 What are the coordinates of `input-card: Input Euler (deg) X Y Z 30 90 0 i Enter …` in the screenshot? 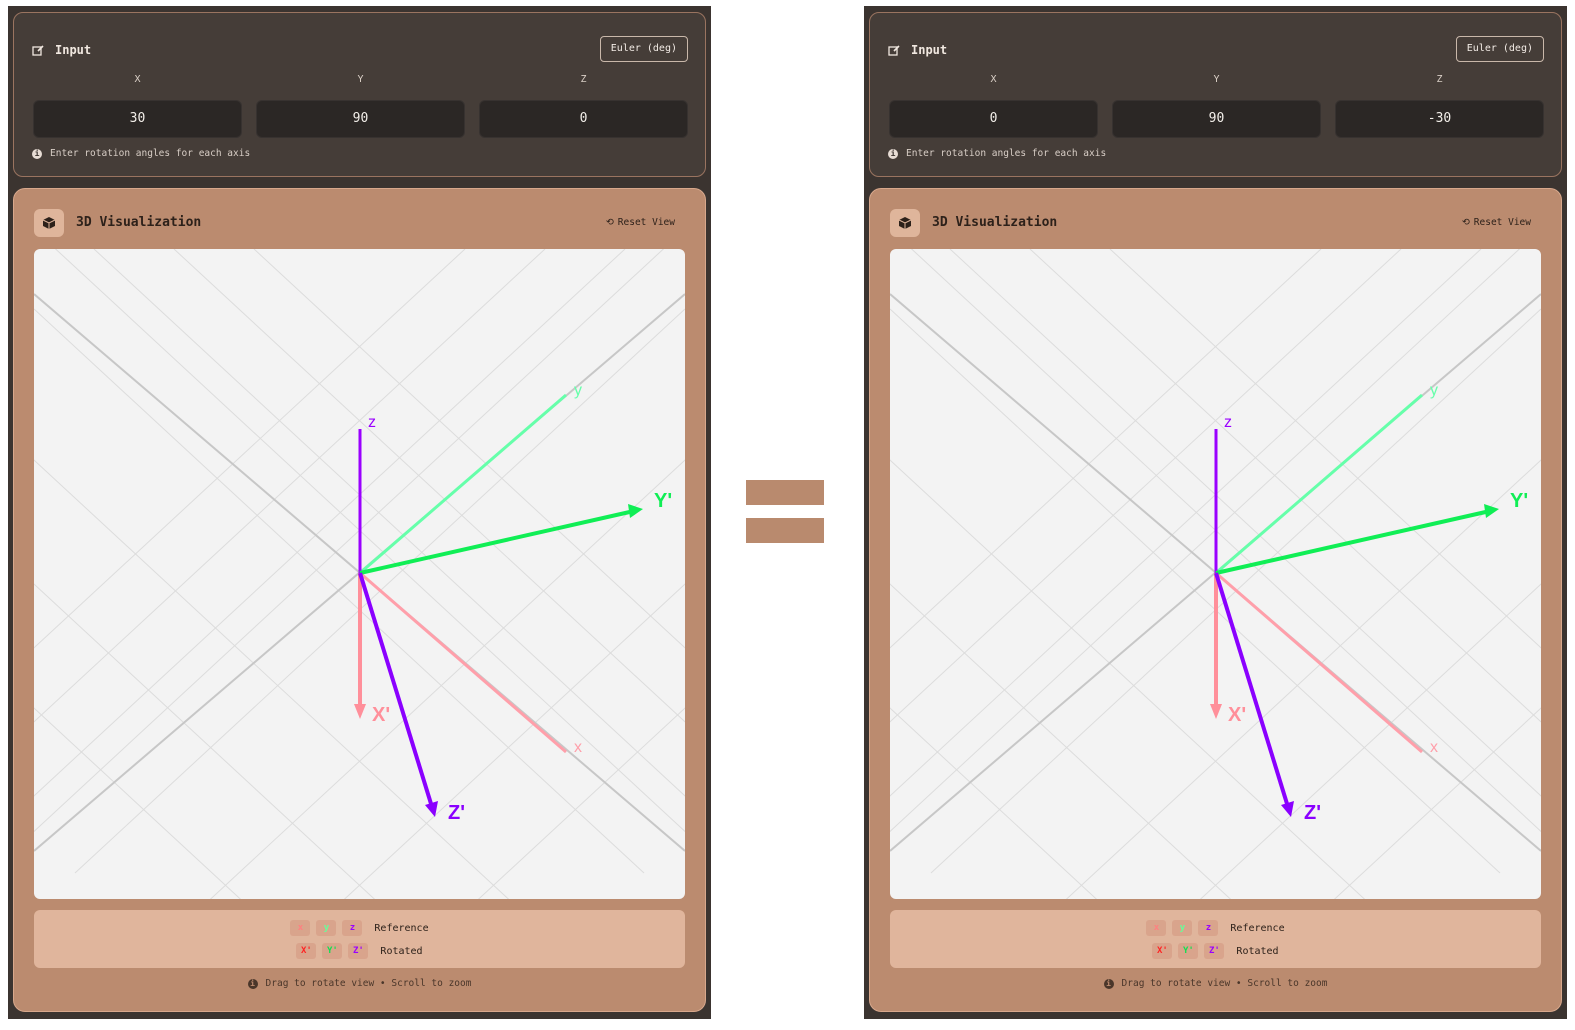 It's located at (359, 94).